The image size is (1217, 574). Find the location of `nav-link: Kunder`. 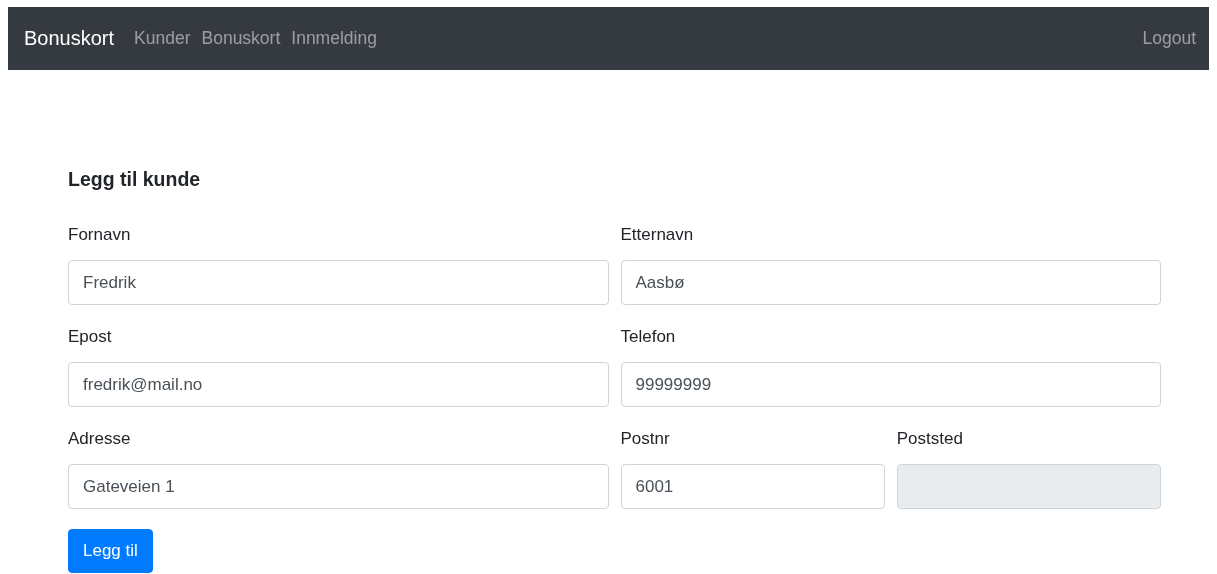

nav-link: Kunder is located at coordinates (162, 38).